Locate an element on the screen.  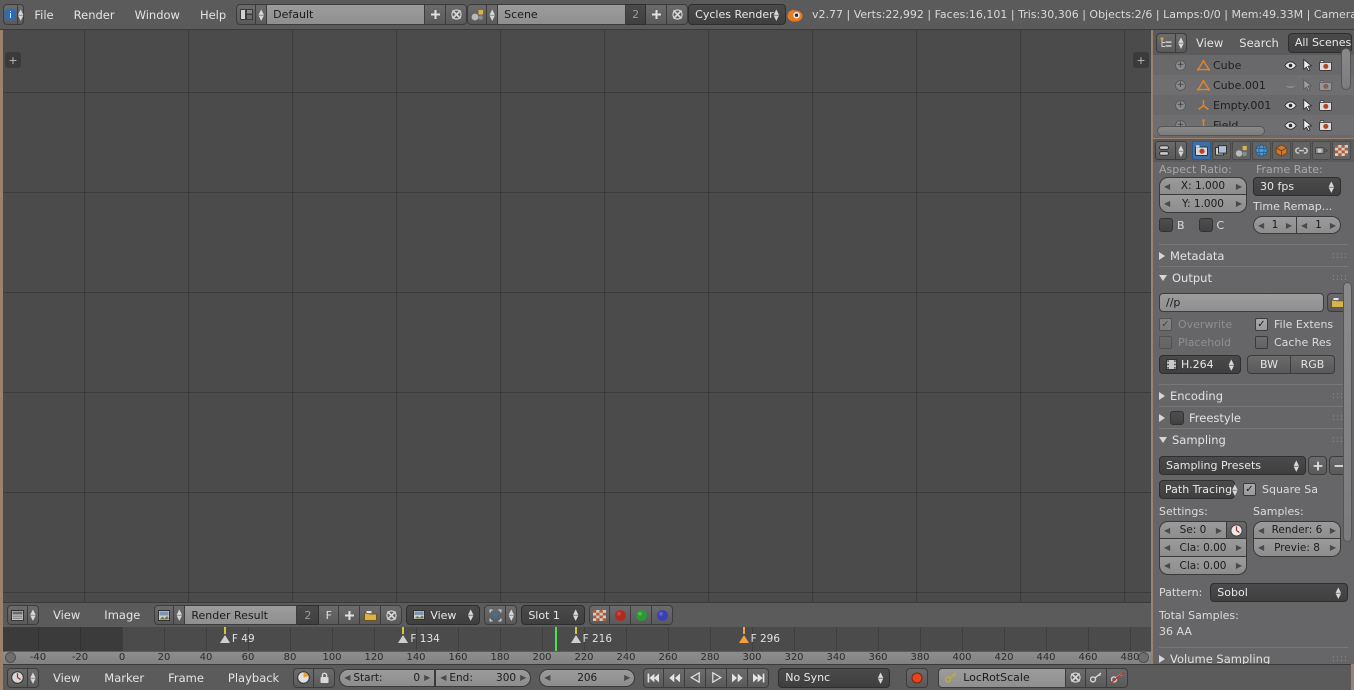
play-animation-button is located at coordinates (717, 677).